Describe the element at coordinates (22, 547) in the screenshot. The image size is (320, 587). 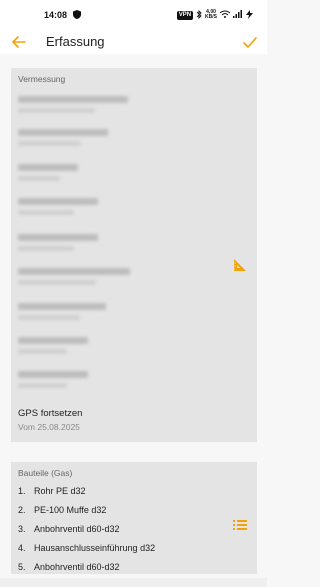
I see `item-number: 4.` at that location.